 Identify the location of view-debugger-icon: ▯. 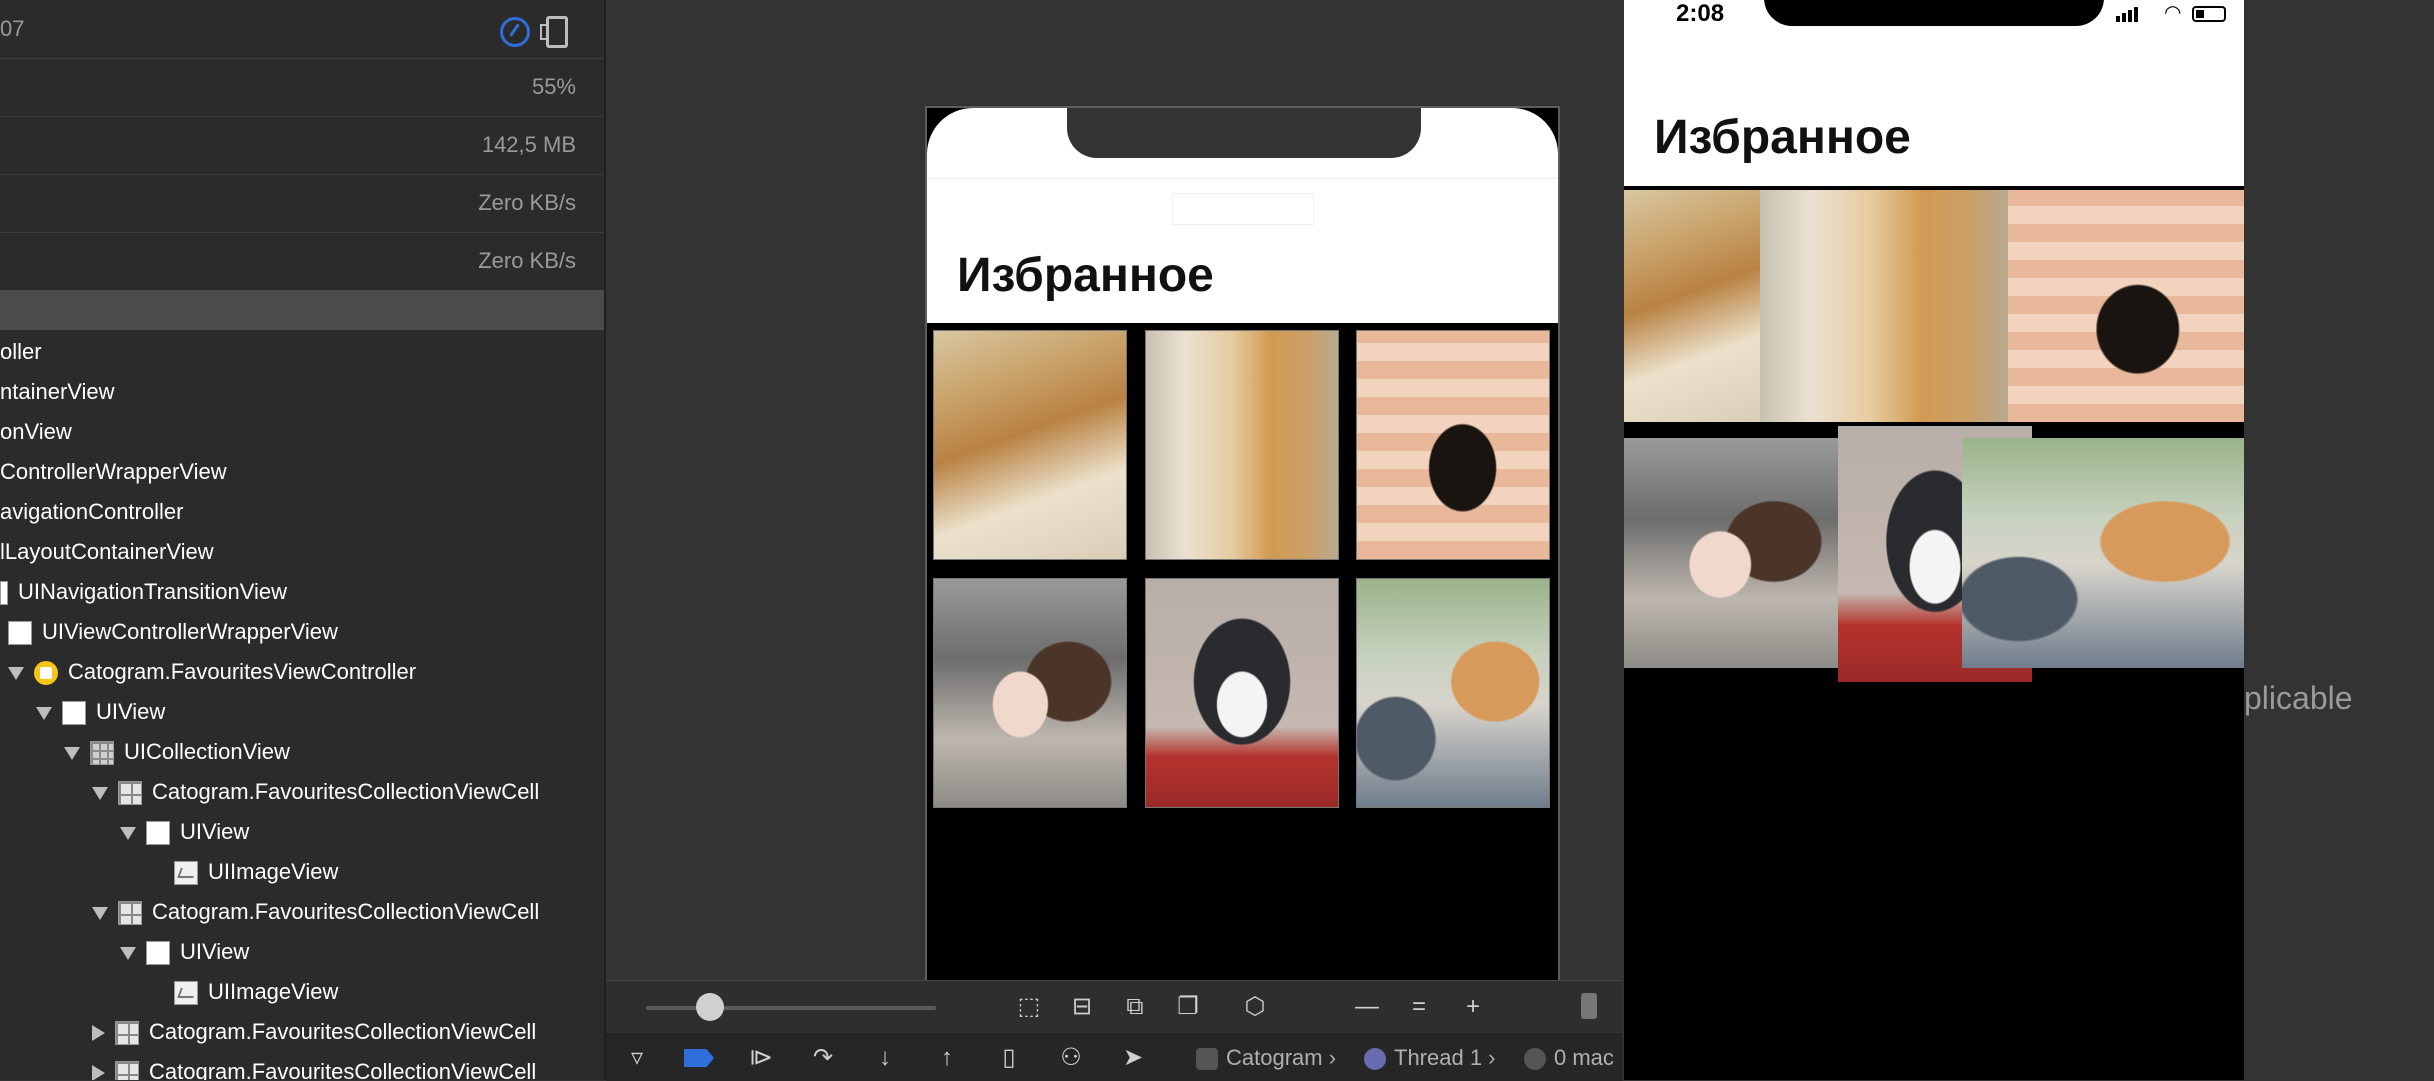
(1009, 1058).